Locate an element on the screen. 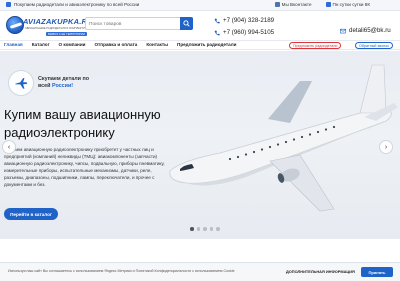  nav-item-delivery: Отправка и оплата is located at coordinates (115, 44).